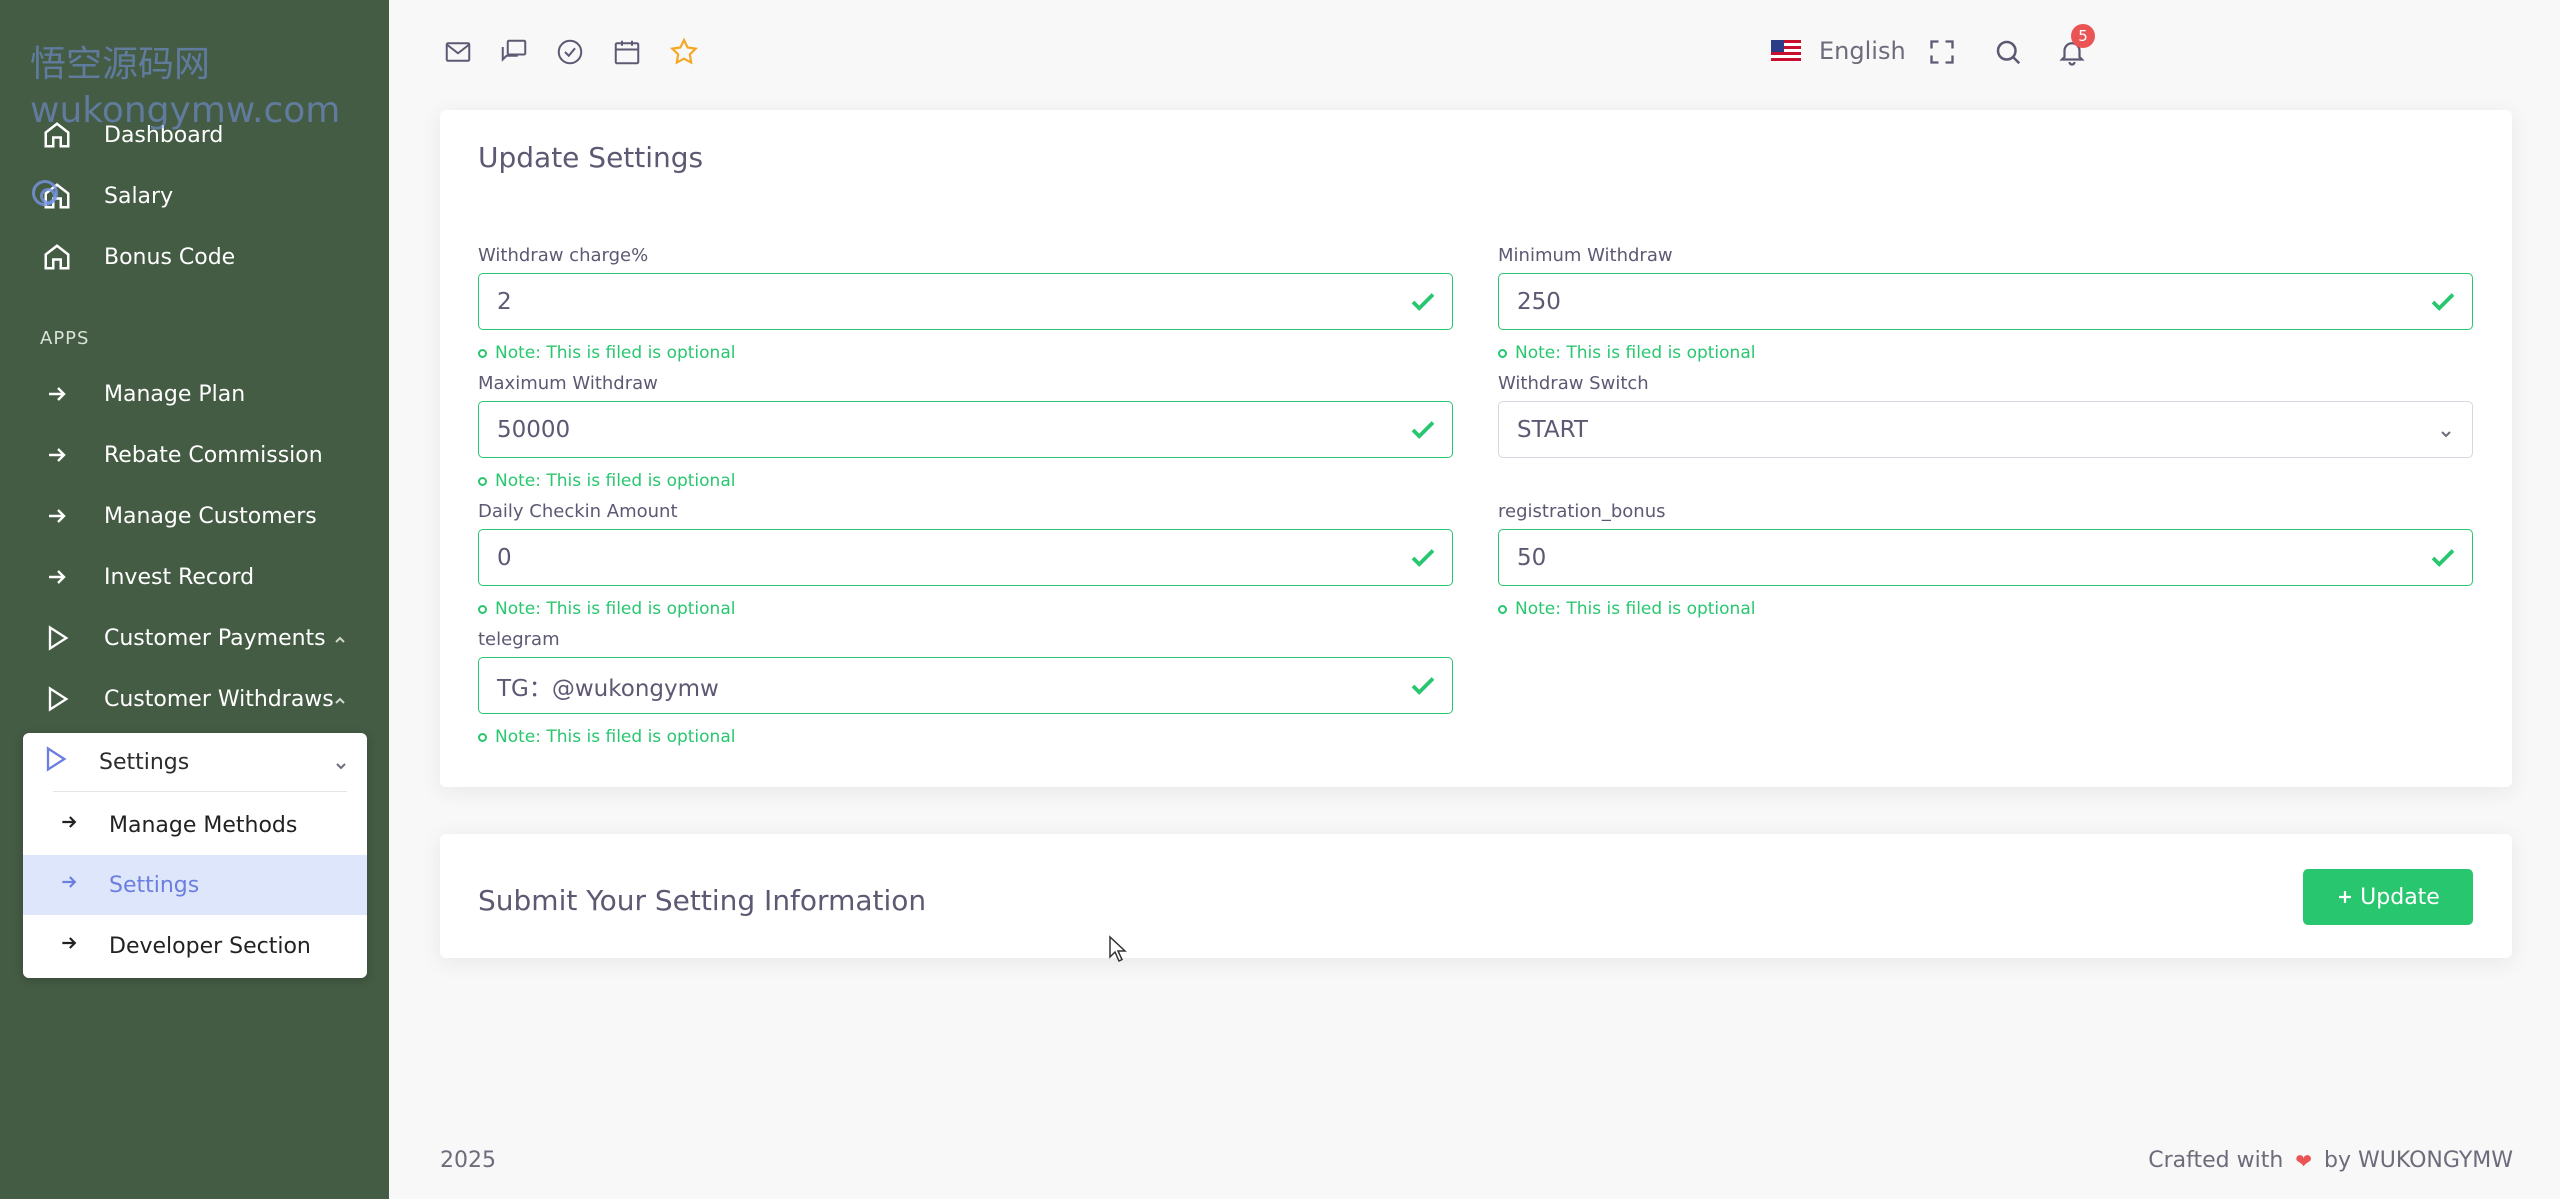 This screenshot has width=2560, height=1199. I want to click on sidebar-item-settings-group: Settings, so click(195, 762).